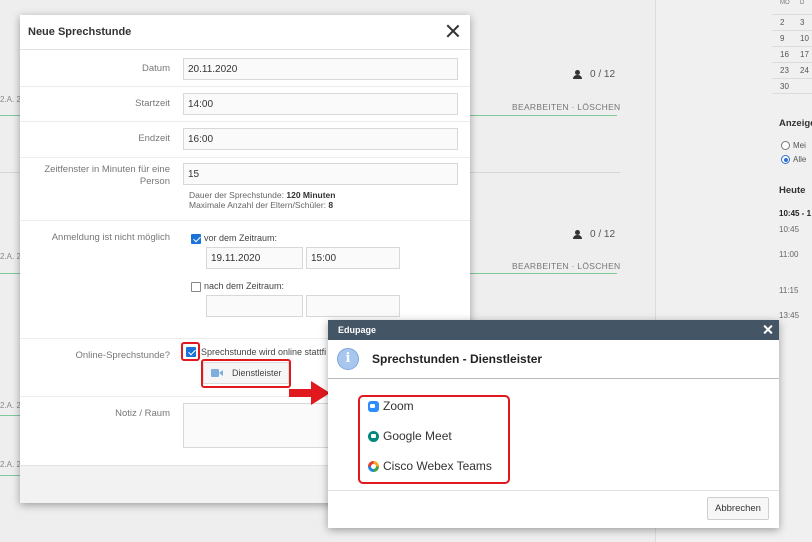 The height and width of the screenshot is (542, 812). I want to click on popup-header: i Sprechstunden - Dienstleister, so click(553, 359).